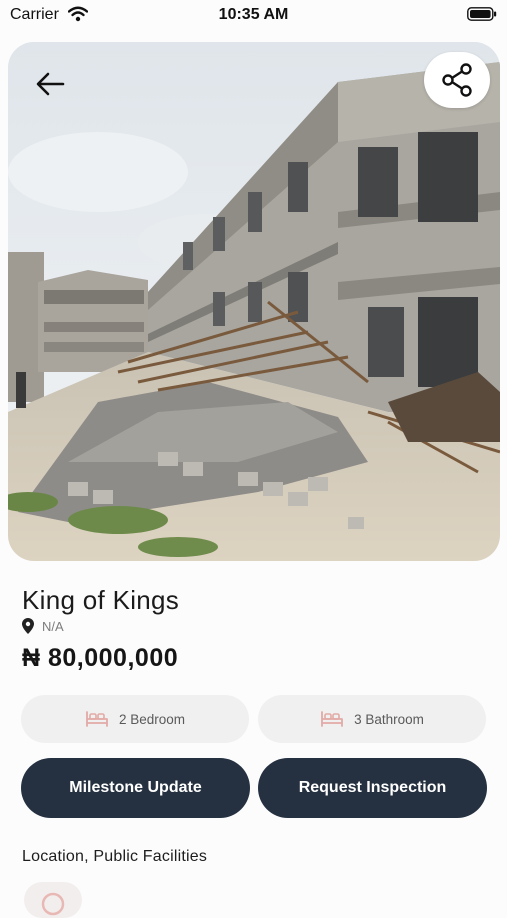 The width and height of the screenshot is (507, 918). I want to click on arrow-left-icon, so click(50, 84).